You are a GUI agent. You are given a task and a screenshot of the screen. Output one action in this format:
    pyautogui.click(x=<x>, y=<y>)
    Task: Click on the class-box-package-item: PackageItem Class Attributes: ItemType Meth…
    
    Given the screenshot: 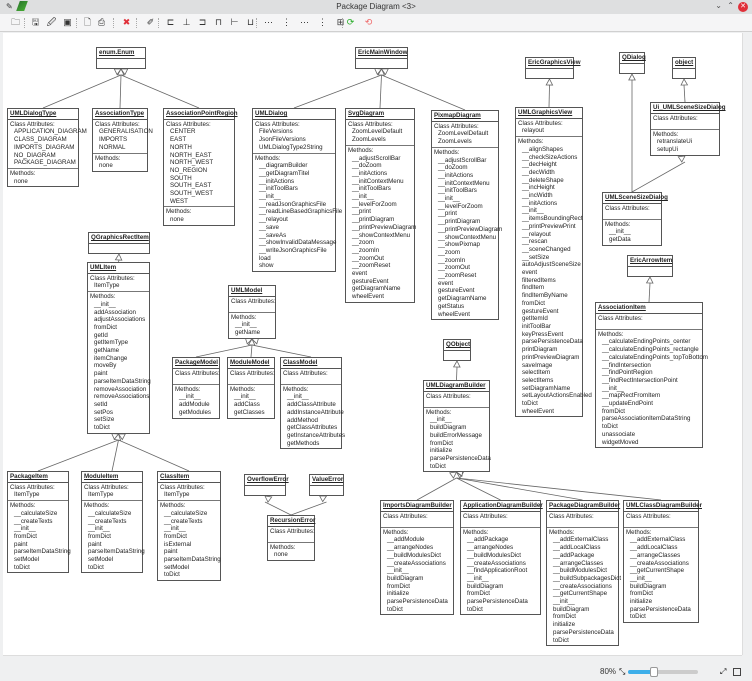 What is the action you would take?
    pyautogui.click(x=39, y=522)
    